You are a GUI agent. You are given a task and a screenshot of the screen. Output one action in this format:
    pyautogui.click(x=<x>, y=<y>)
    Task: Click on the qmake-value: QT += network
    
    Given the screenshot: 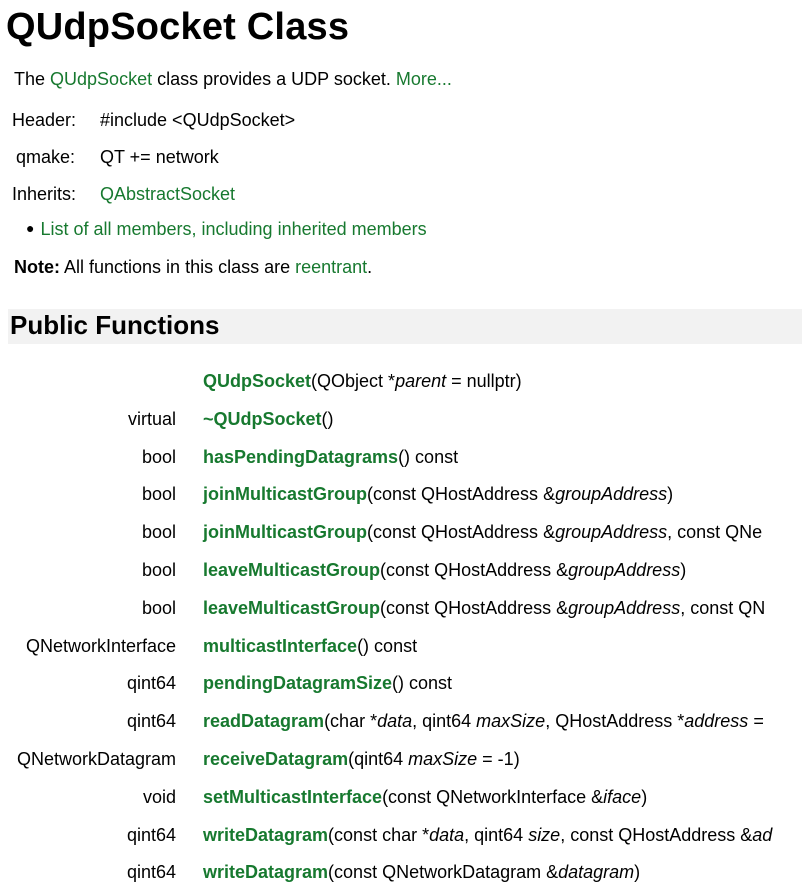 What is the action you would take?
    pyautogui.click(x=159, y=157)
    